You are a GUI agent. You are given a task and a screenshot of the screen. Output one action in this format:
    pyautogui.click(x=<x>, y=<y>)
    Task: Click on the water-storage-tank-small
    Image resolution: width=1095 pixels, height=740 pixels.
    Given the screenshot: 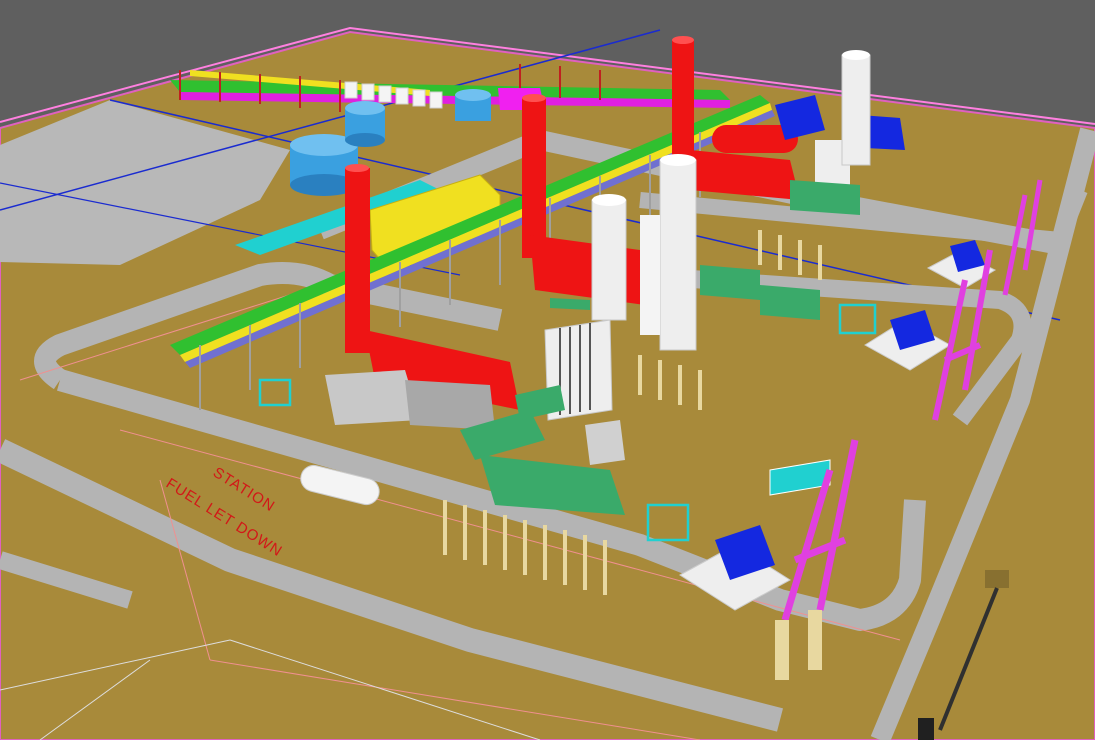 What is the action you would take?
    pyautogui.click(x=473, y=105)
    